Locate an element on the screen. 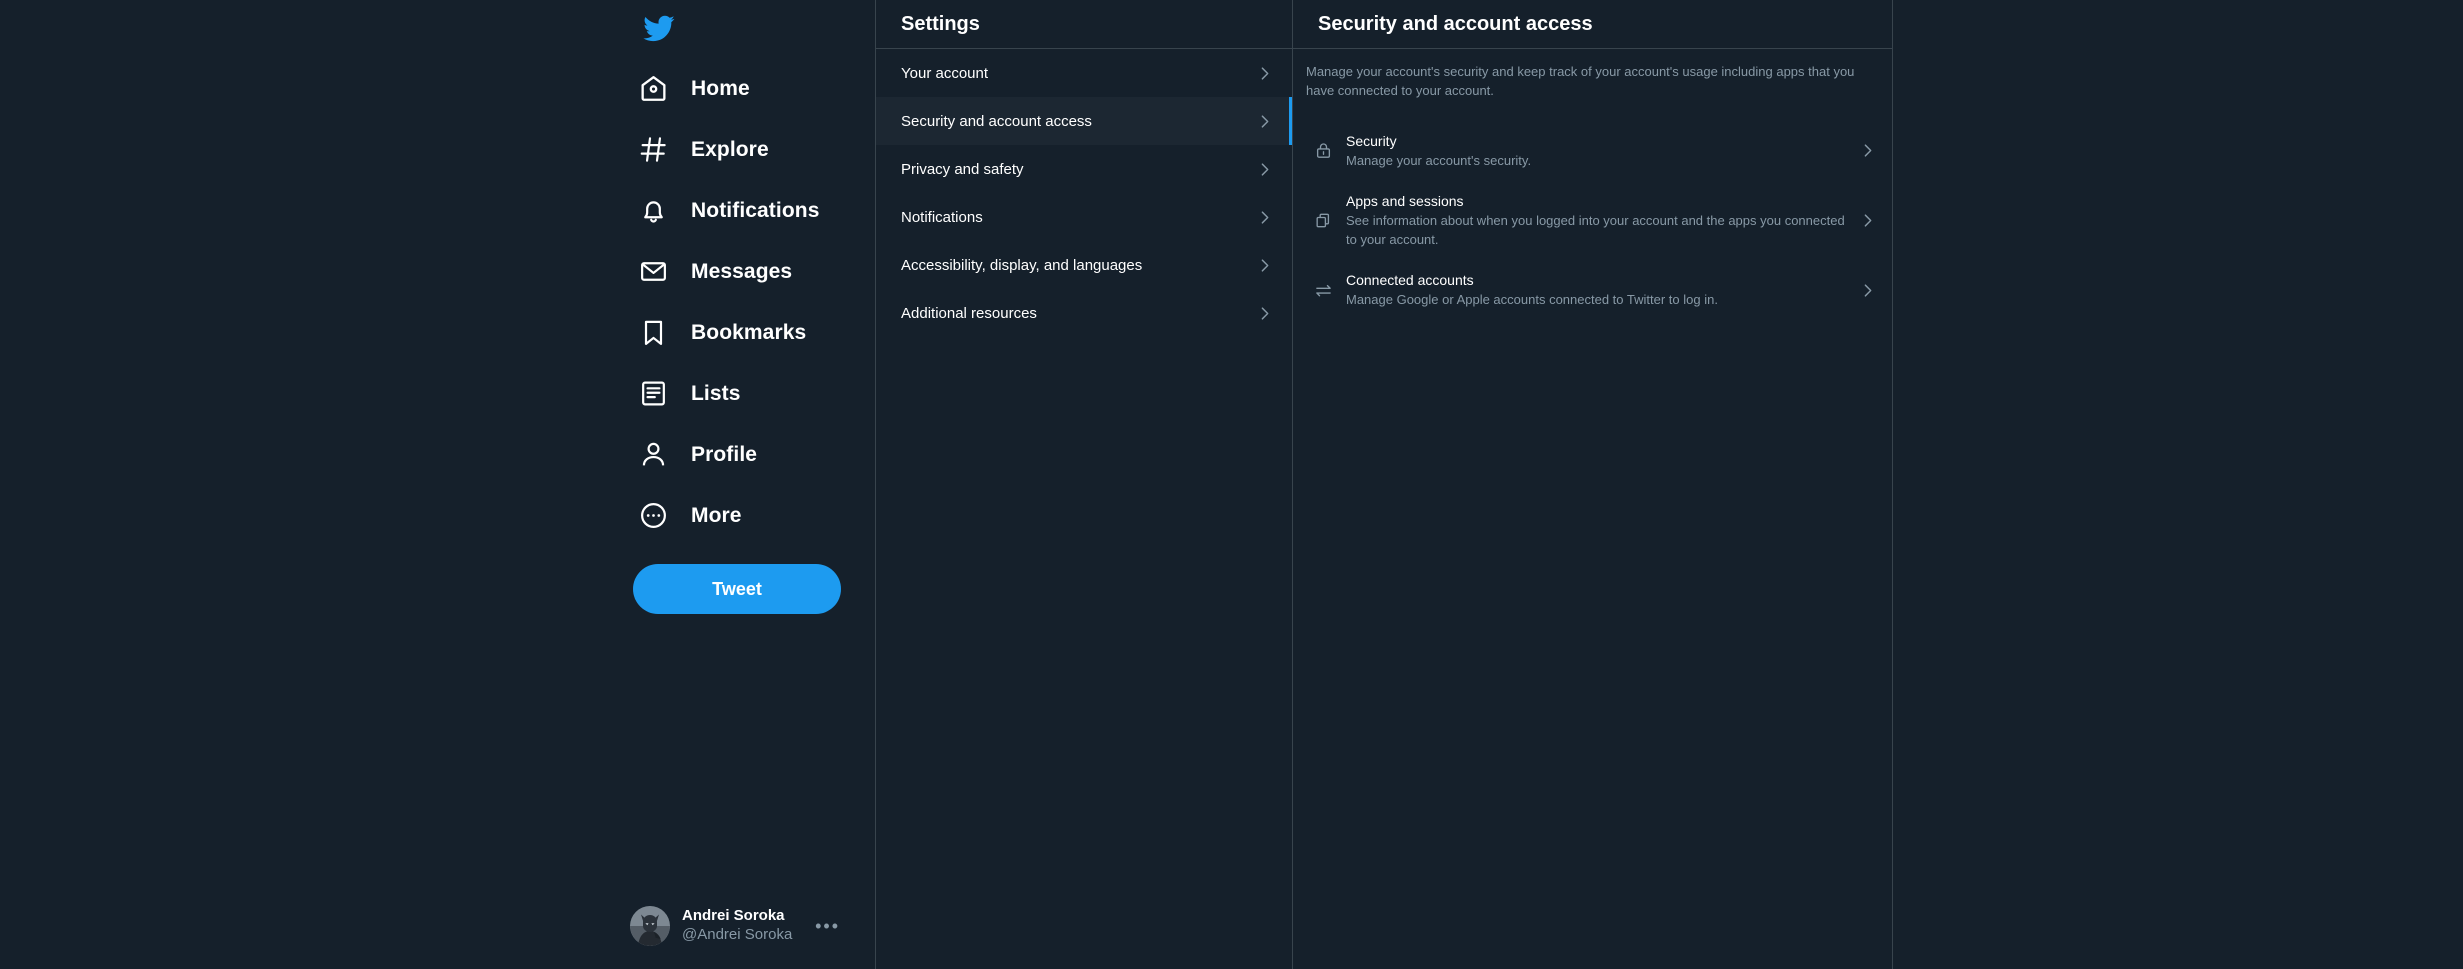  swap-arrows-icon is located at coordinates (1323, 290).